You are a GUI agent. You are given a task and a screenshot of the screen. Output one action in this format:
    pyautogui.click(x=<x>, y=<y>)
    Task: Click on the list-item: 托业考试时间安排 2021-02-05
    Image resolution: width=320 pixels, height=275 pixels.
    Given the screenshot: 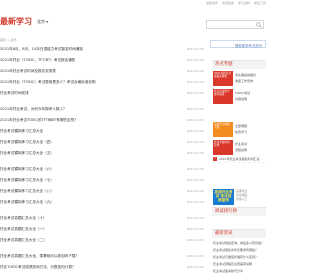 What is the action you would take?
    pyautogui.click(x=103, y=93)
    